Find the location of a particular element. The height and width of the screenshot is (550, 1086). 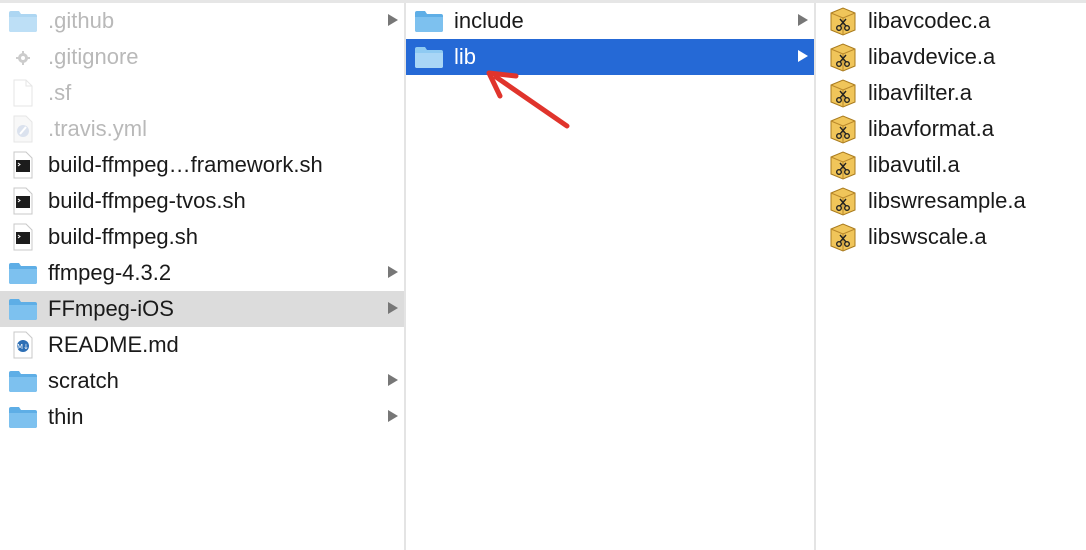

file-name-label: libswresample.a is located at coordinates (947, 200).